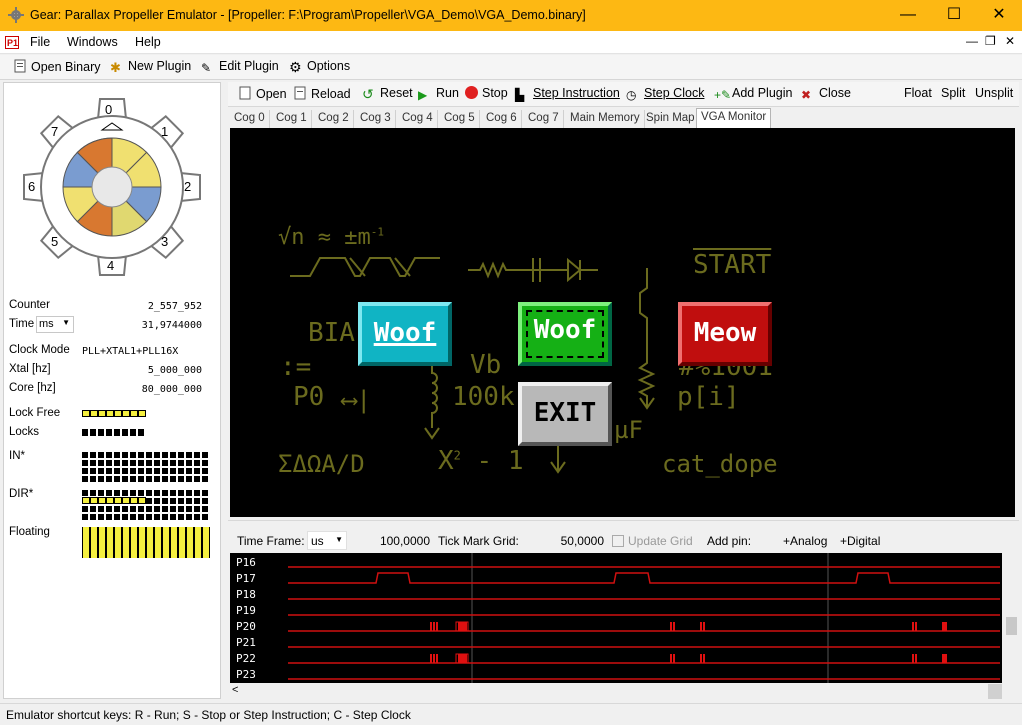 Image resolution: width=1022 pixels, height=725 pixels. Describe the element at coordinates (292, 119) in the screenshot. I see `tab-cog-1: Cog 1` at that location.